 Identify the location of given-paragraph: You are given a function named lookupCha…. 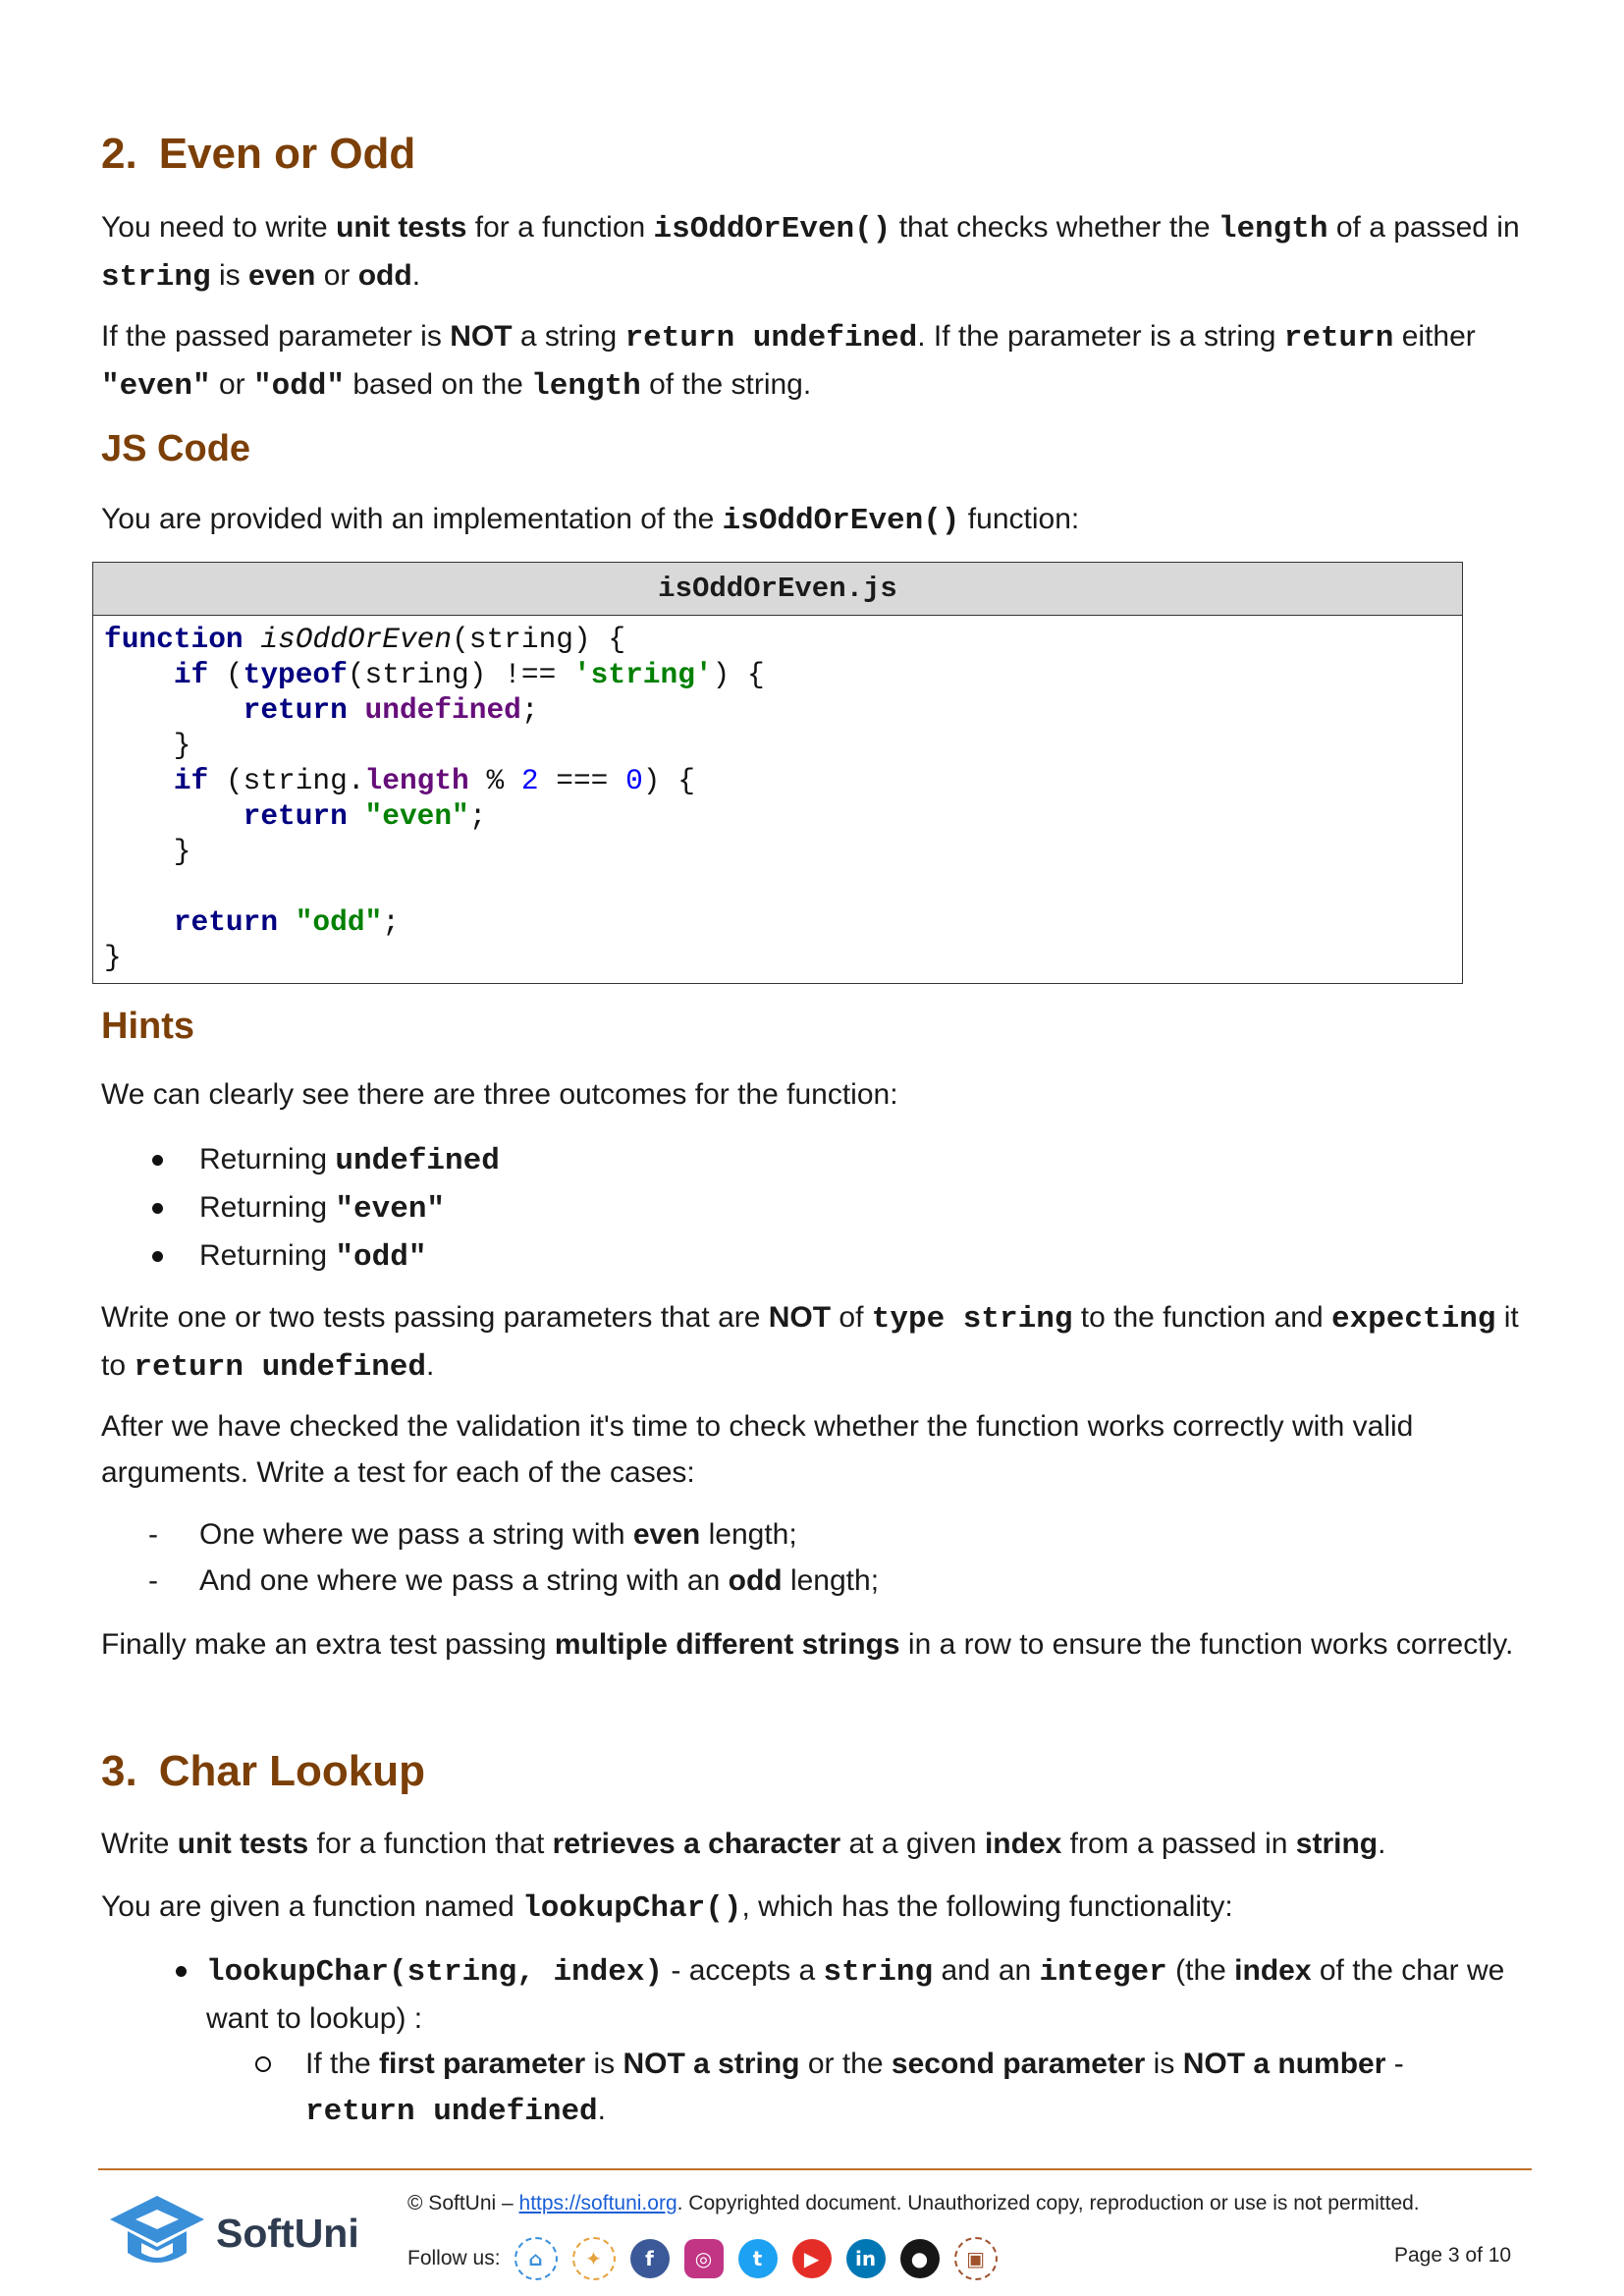
(667, 1908).